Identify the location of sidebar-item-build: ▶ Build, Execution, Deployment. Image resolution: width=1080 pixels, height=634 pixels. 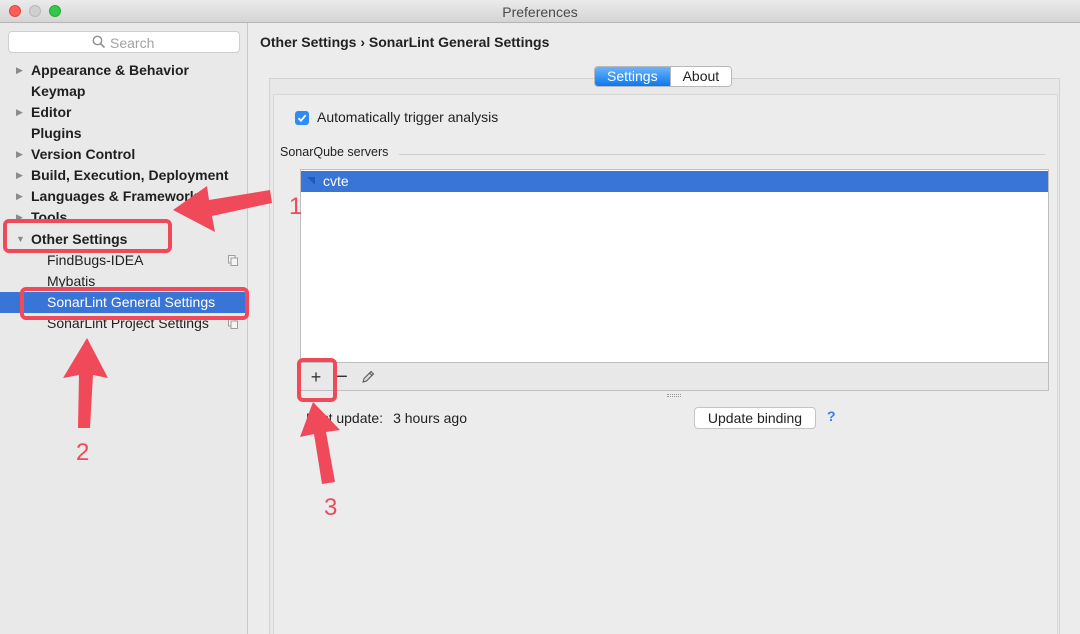
(124, 175).